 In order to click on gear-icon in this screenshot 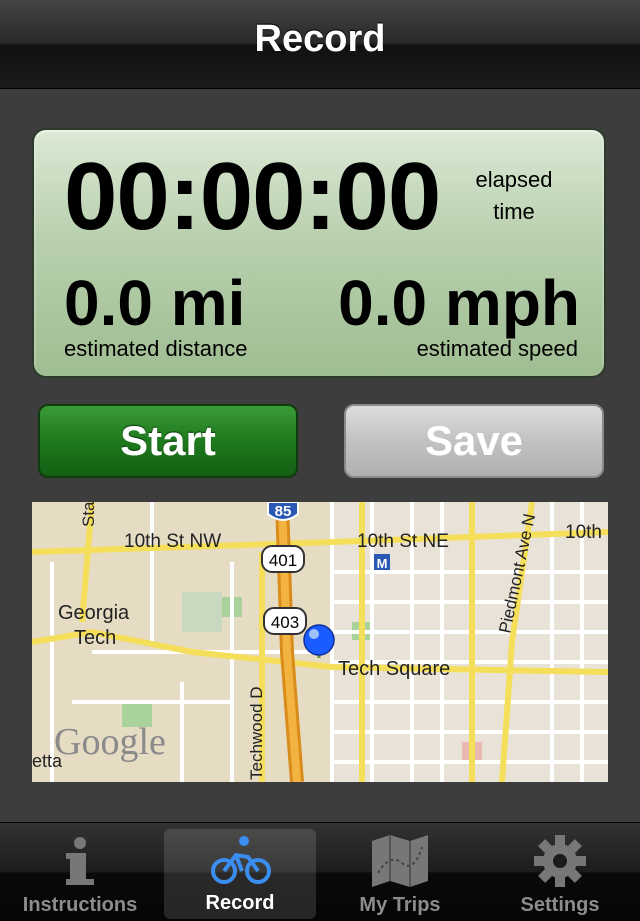, I will do `click(560, 861)`.